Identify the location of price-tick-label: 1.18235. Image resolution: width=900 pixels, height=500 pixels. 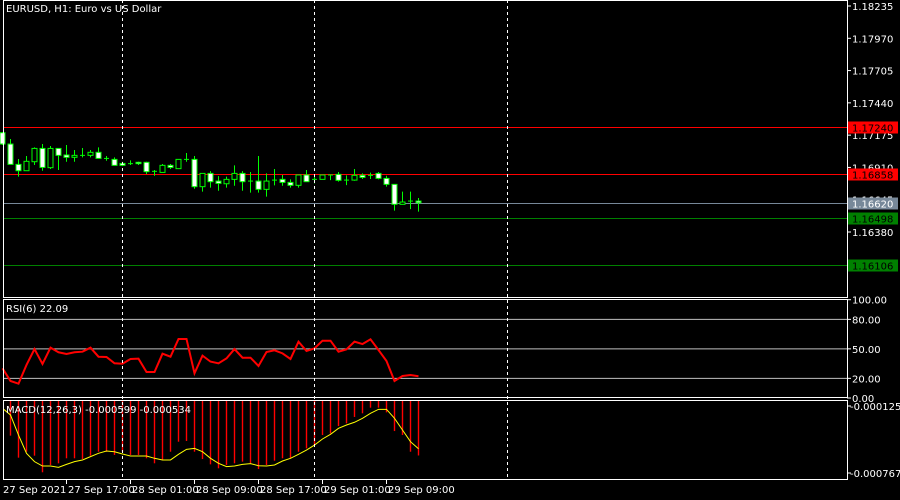
(872, 7).